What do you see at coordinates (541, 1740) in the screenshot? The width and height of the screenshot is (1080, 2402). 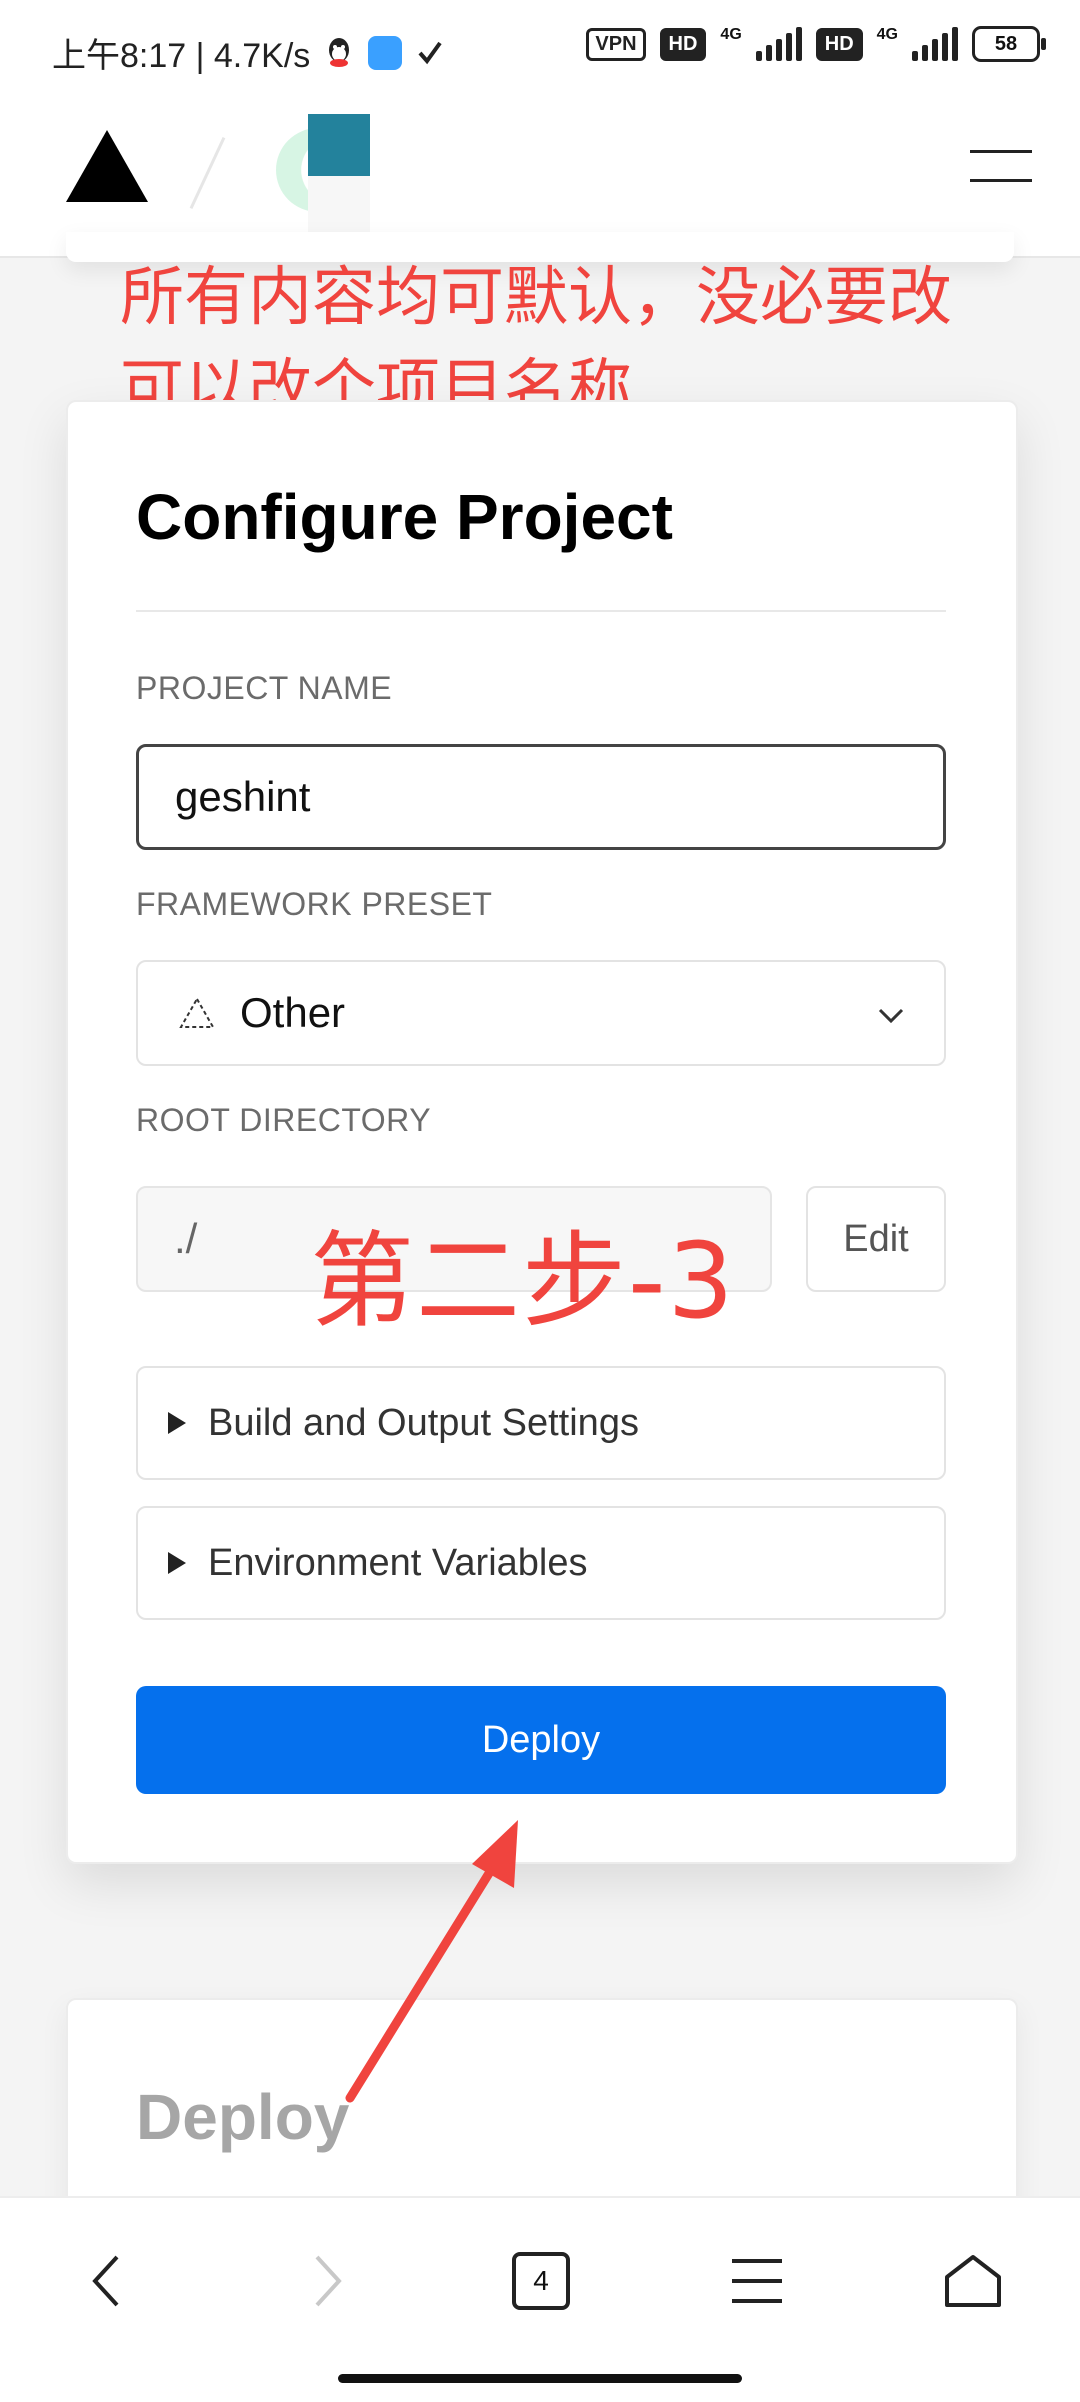 I see `deploy-button: Deploy` at bounding box center [541, 1740].